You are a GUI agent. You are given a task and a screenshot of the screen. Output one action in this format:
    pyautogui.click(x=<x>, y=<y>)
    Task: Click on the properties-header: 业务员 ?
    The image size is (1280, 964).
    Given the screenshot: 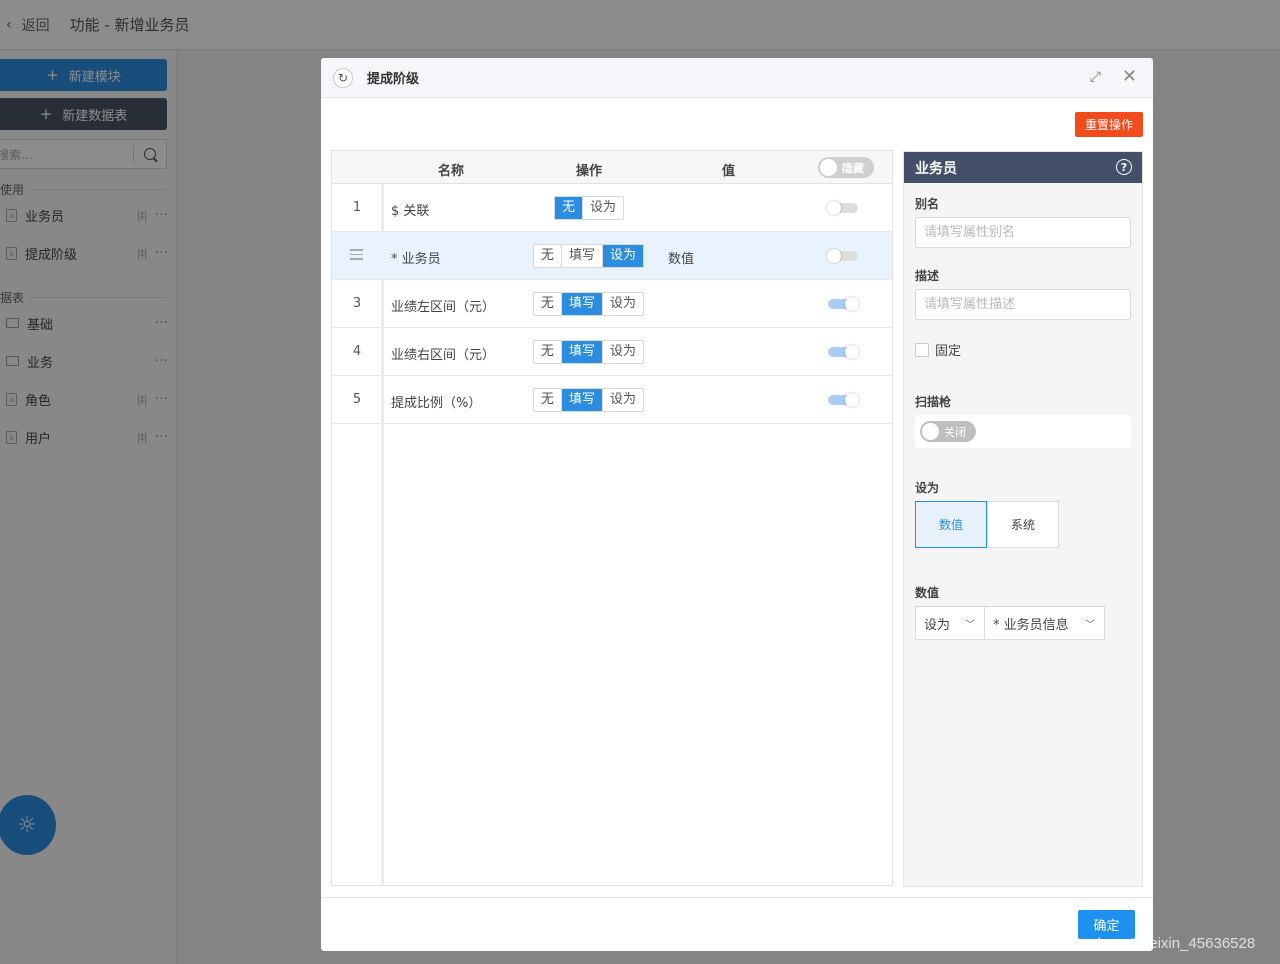 What is the action you would take?
    pyautogui.click(x=1023, y=167)
    